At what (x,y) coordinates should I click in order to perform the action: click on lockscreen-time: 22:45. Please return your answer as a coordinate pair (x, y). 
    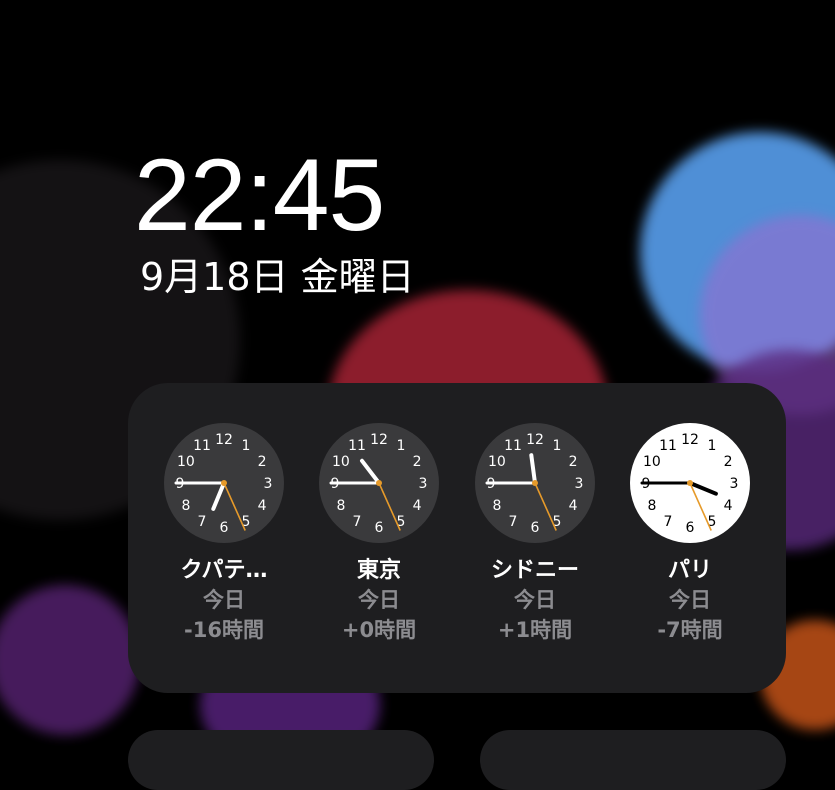
    Looking at the image, I should click on (259, 195).